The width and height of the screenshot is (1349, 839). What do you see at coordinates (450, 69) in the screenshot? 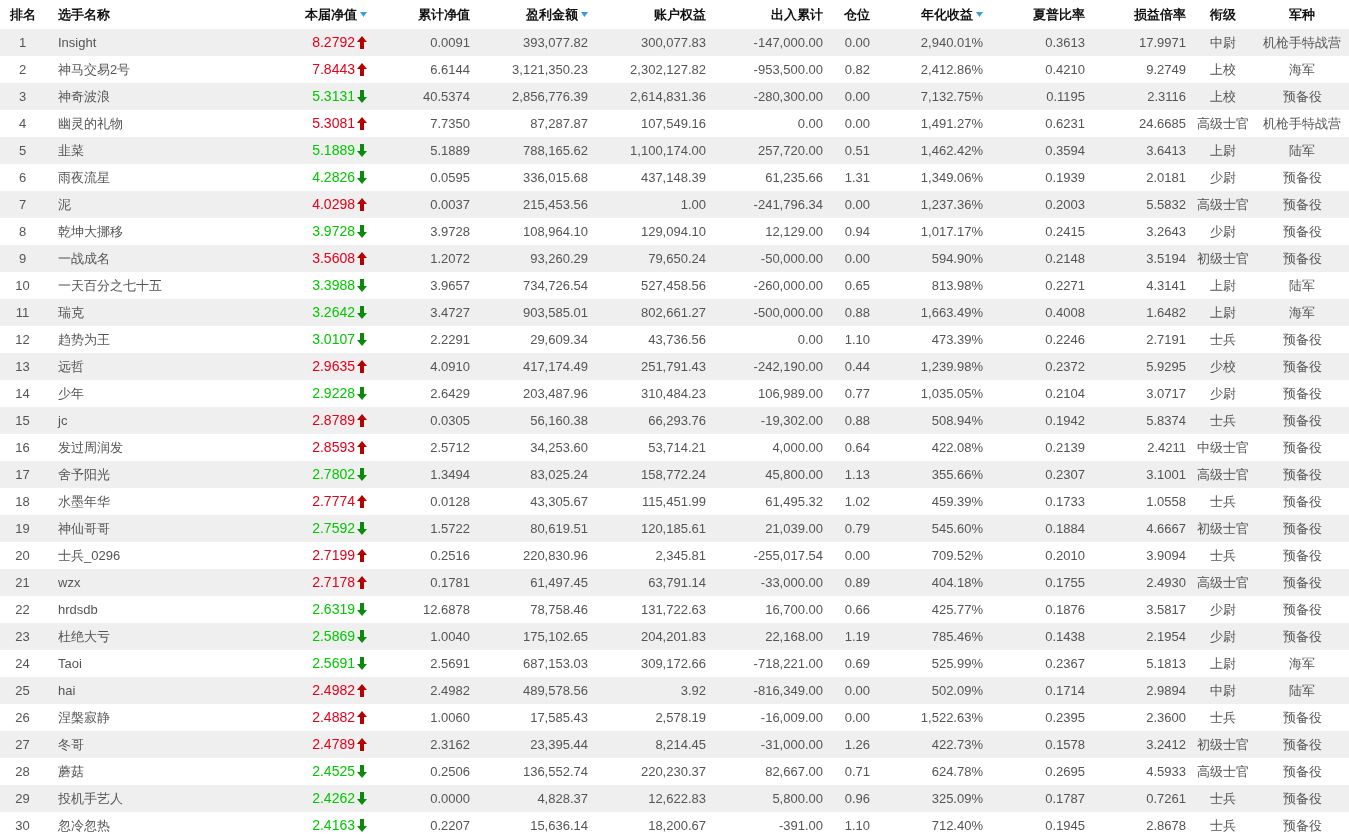
I see `cumulative-value-cell-text: 6.6144` at bounding box center [450, 69].